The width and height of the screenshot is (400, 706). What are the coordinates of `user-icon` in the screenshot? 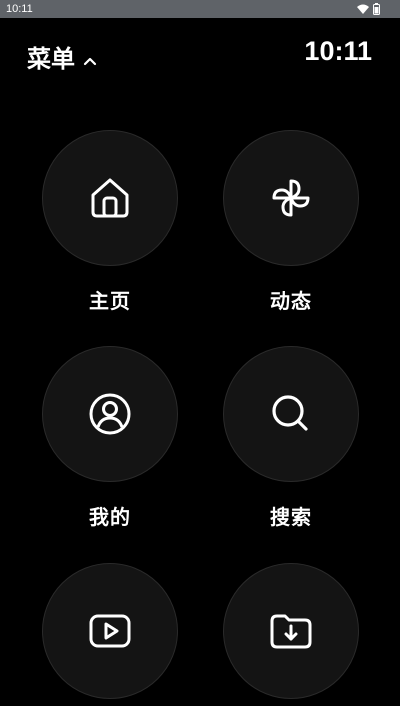 It's located at (110, 414).